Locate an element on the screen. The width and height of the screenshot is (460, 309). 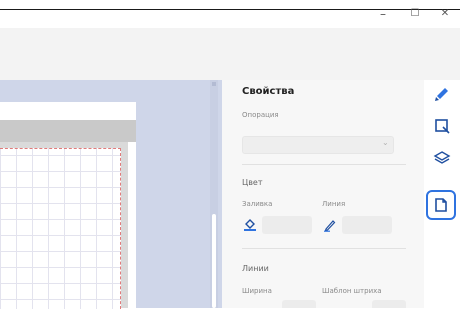
chevron-down-icon: ⌄ is located at coordinates (385, 142).